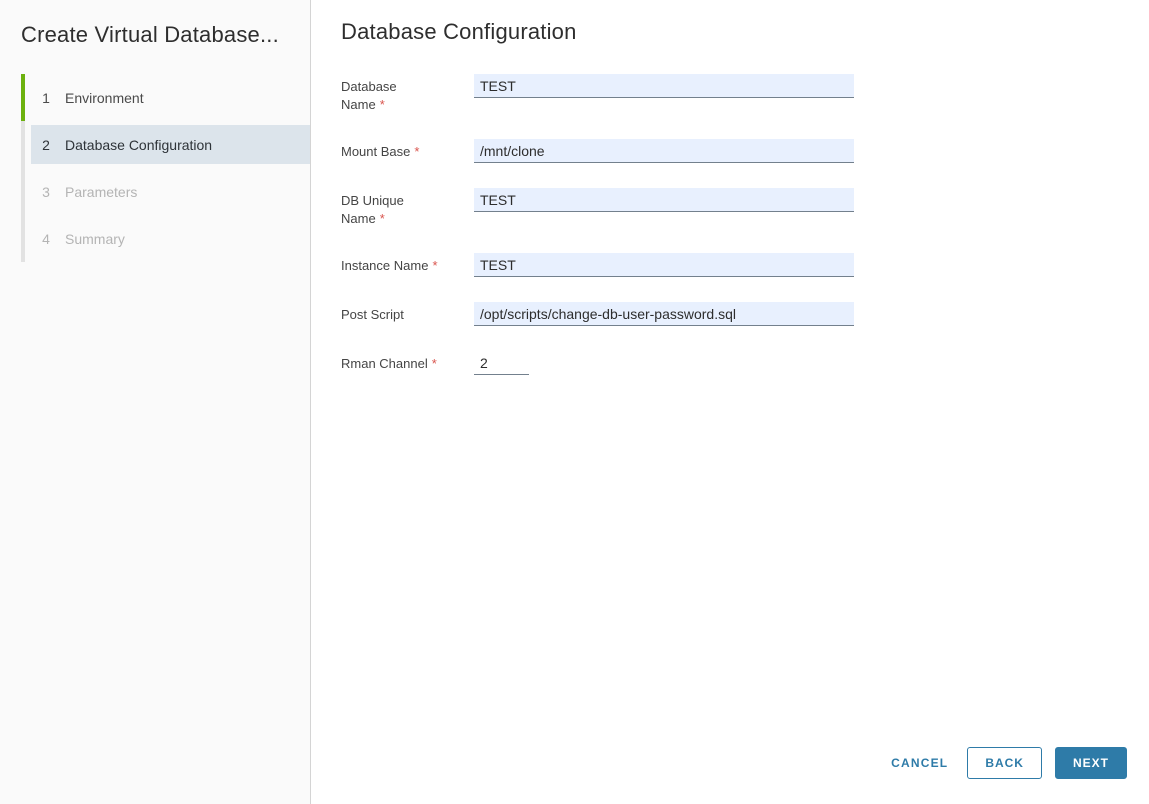 The image size is (1149, 804). What do you see at coordinates (734, 763) in the screenshot?
I see `wizard-footer: CANCEL BACK NEXT` at bounding box center [734, 763].